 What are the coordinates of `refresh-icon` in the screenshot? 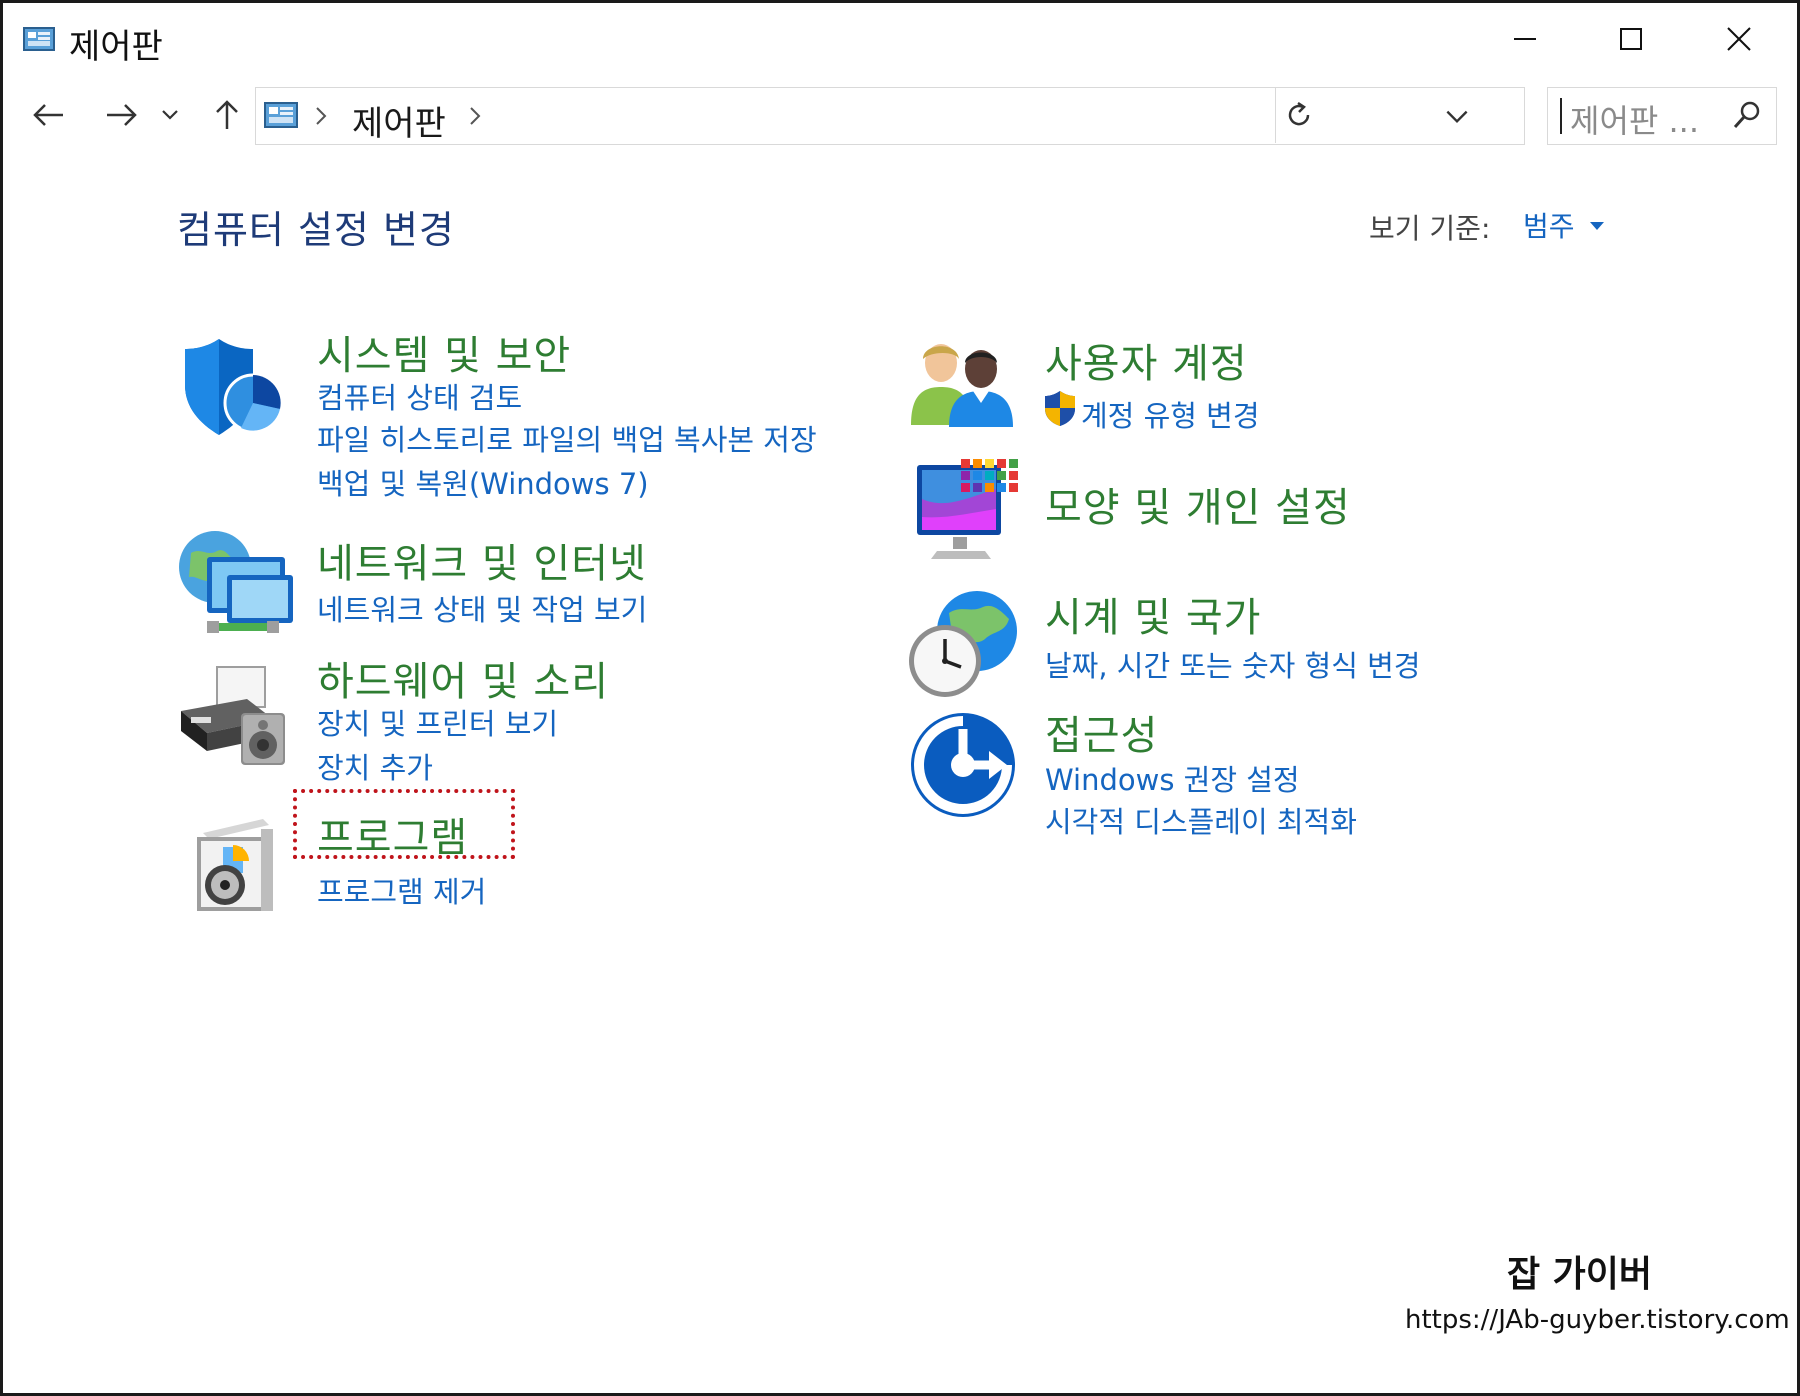 It's located at (1299, 113).